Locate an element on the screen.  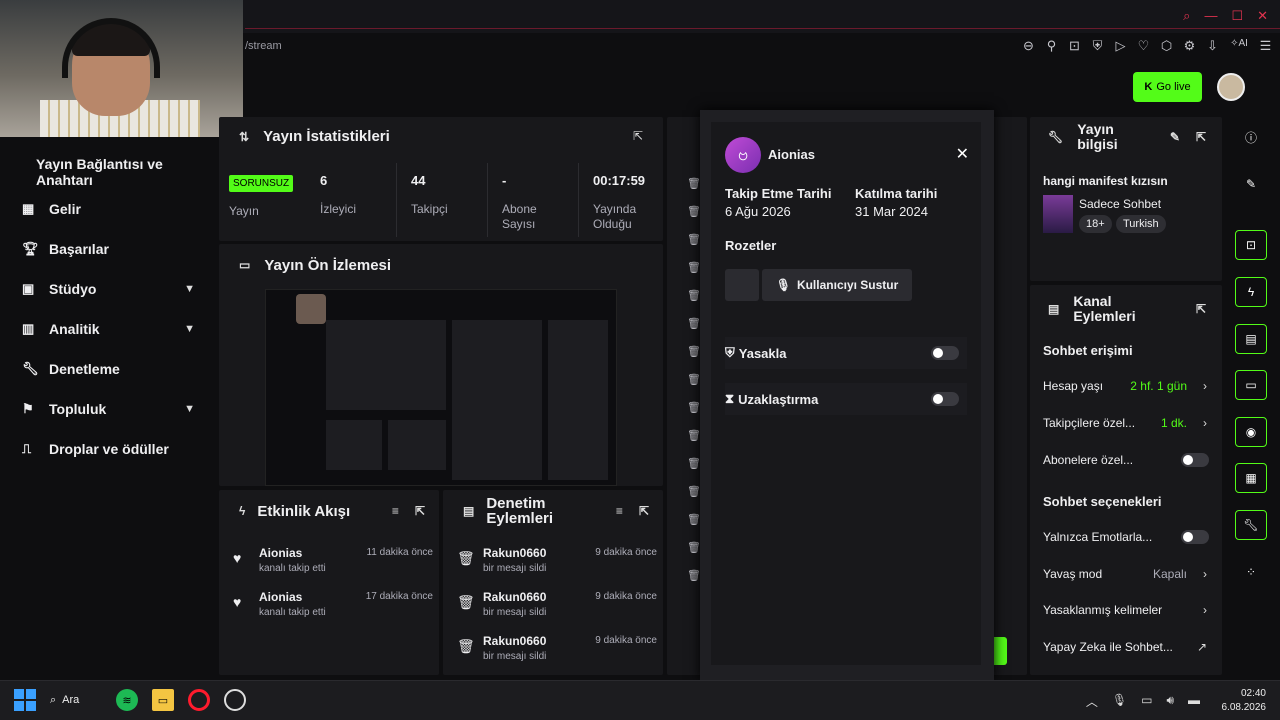
windows-start-icon is located at coordinates (25, 700).